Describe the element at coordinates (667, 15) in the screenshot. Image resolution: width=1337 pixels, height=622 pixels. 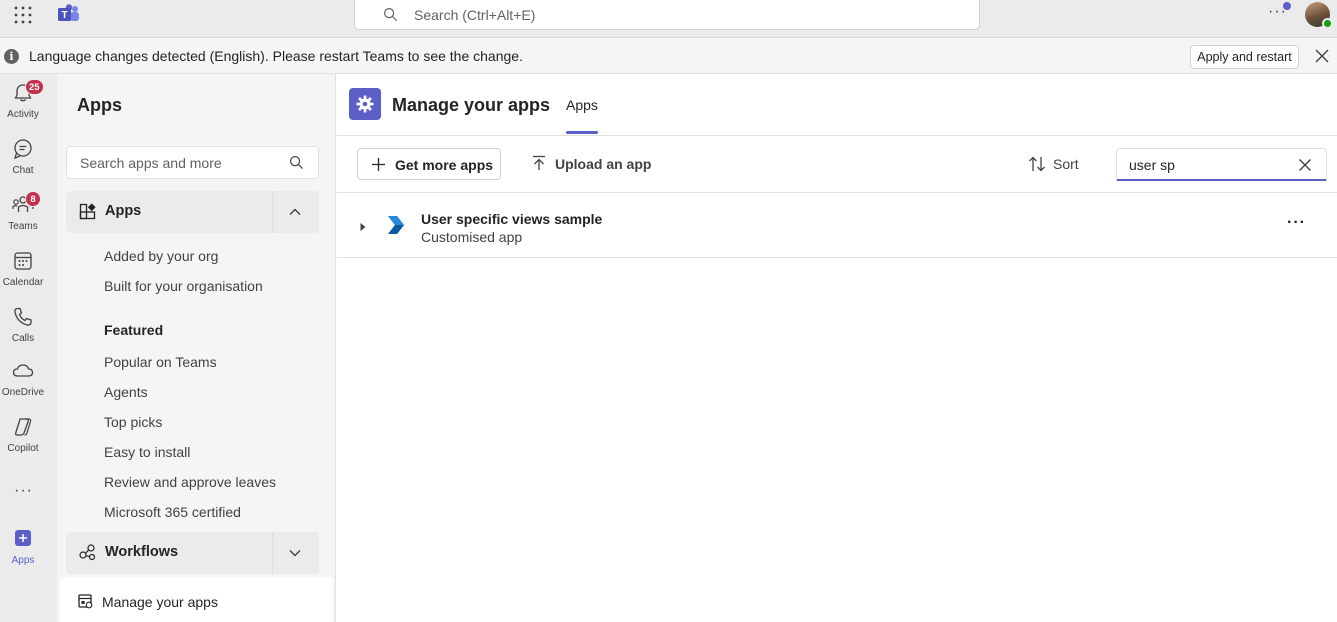
I see `global-search-bar: Search (Ctrl+Alt+E)` at that location.